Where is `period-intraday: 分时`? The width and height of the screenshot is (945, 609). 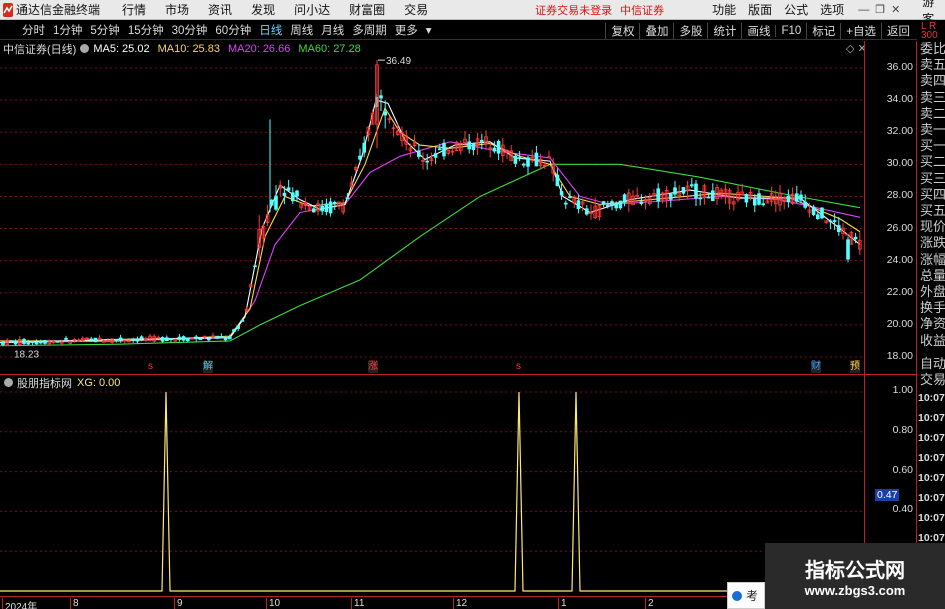
period-intraday: 分时 is located at coordinates (24, 30).